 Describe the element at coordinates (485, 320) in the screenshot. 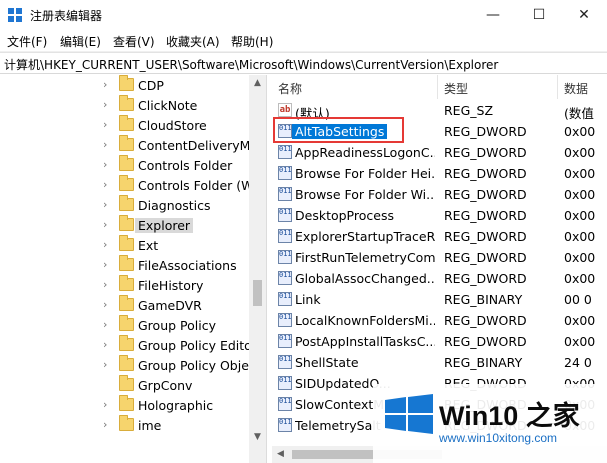

I see `value-type: REG_DWORD` at that location.